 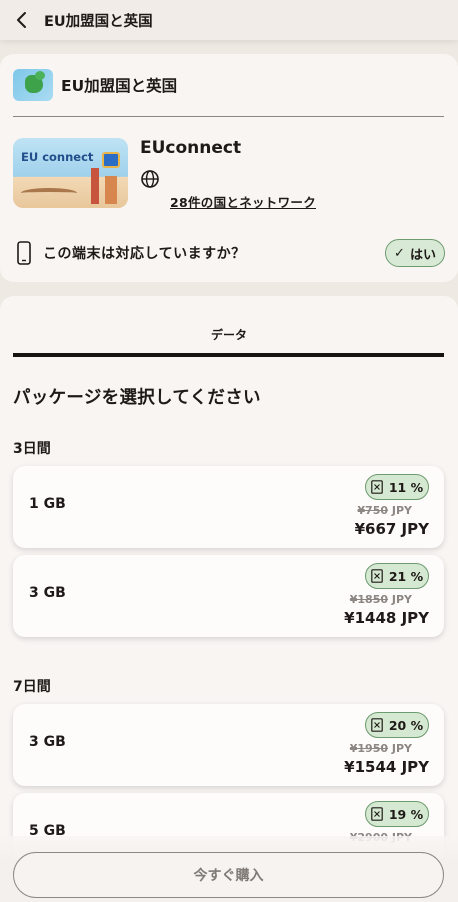 I want to click on offer-card: 3 GB 20 % ¥1950 JPY ¥1544 JPY, so click(x=228, y=745).